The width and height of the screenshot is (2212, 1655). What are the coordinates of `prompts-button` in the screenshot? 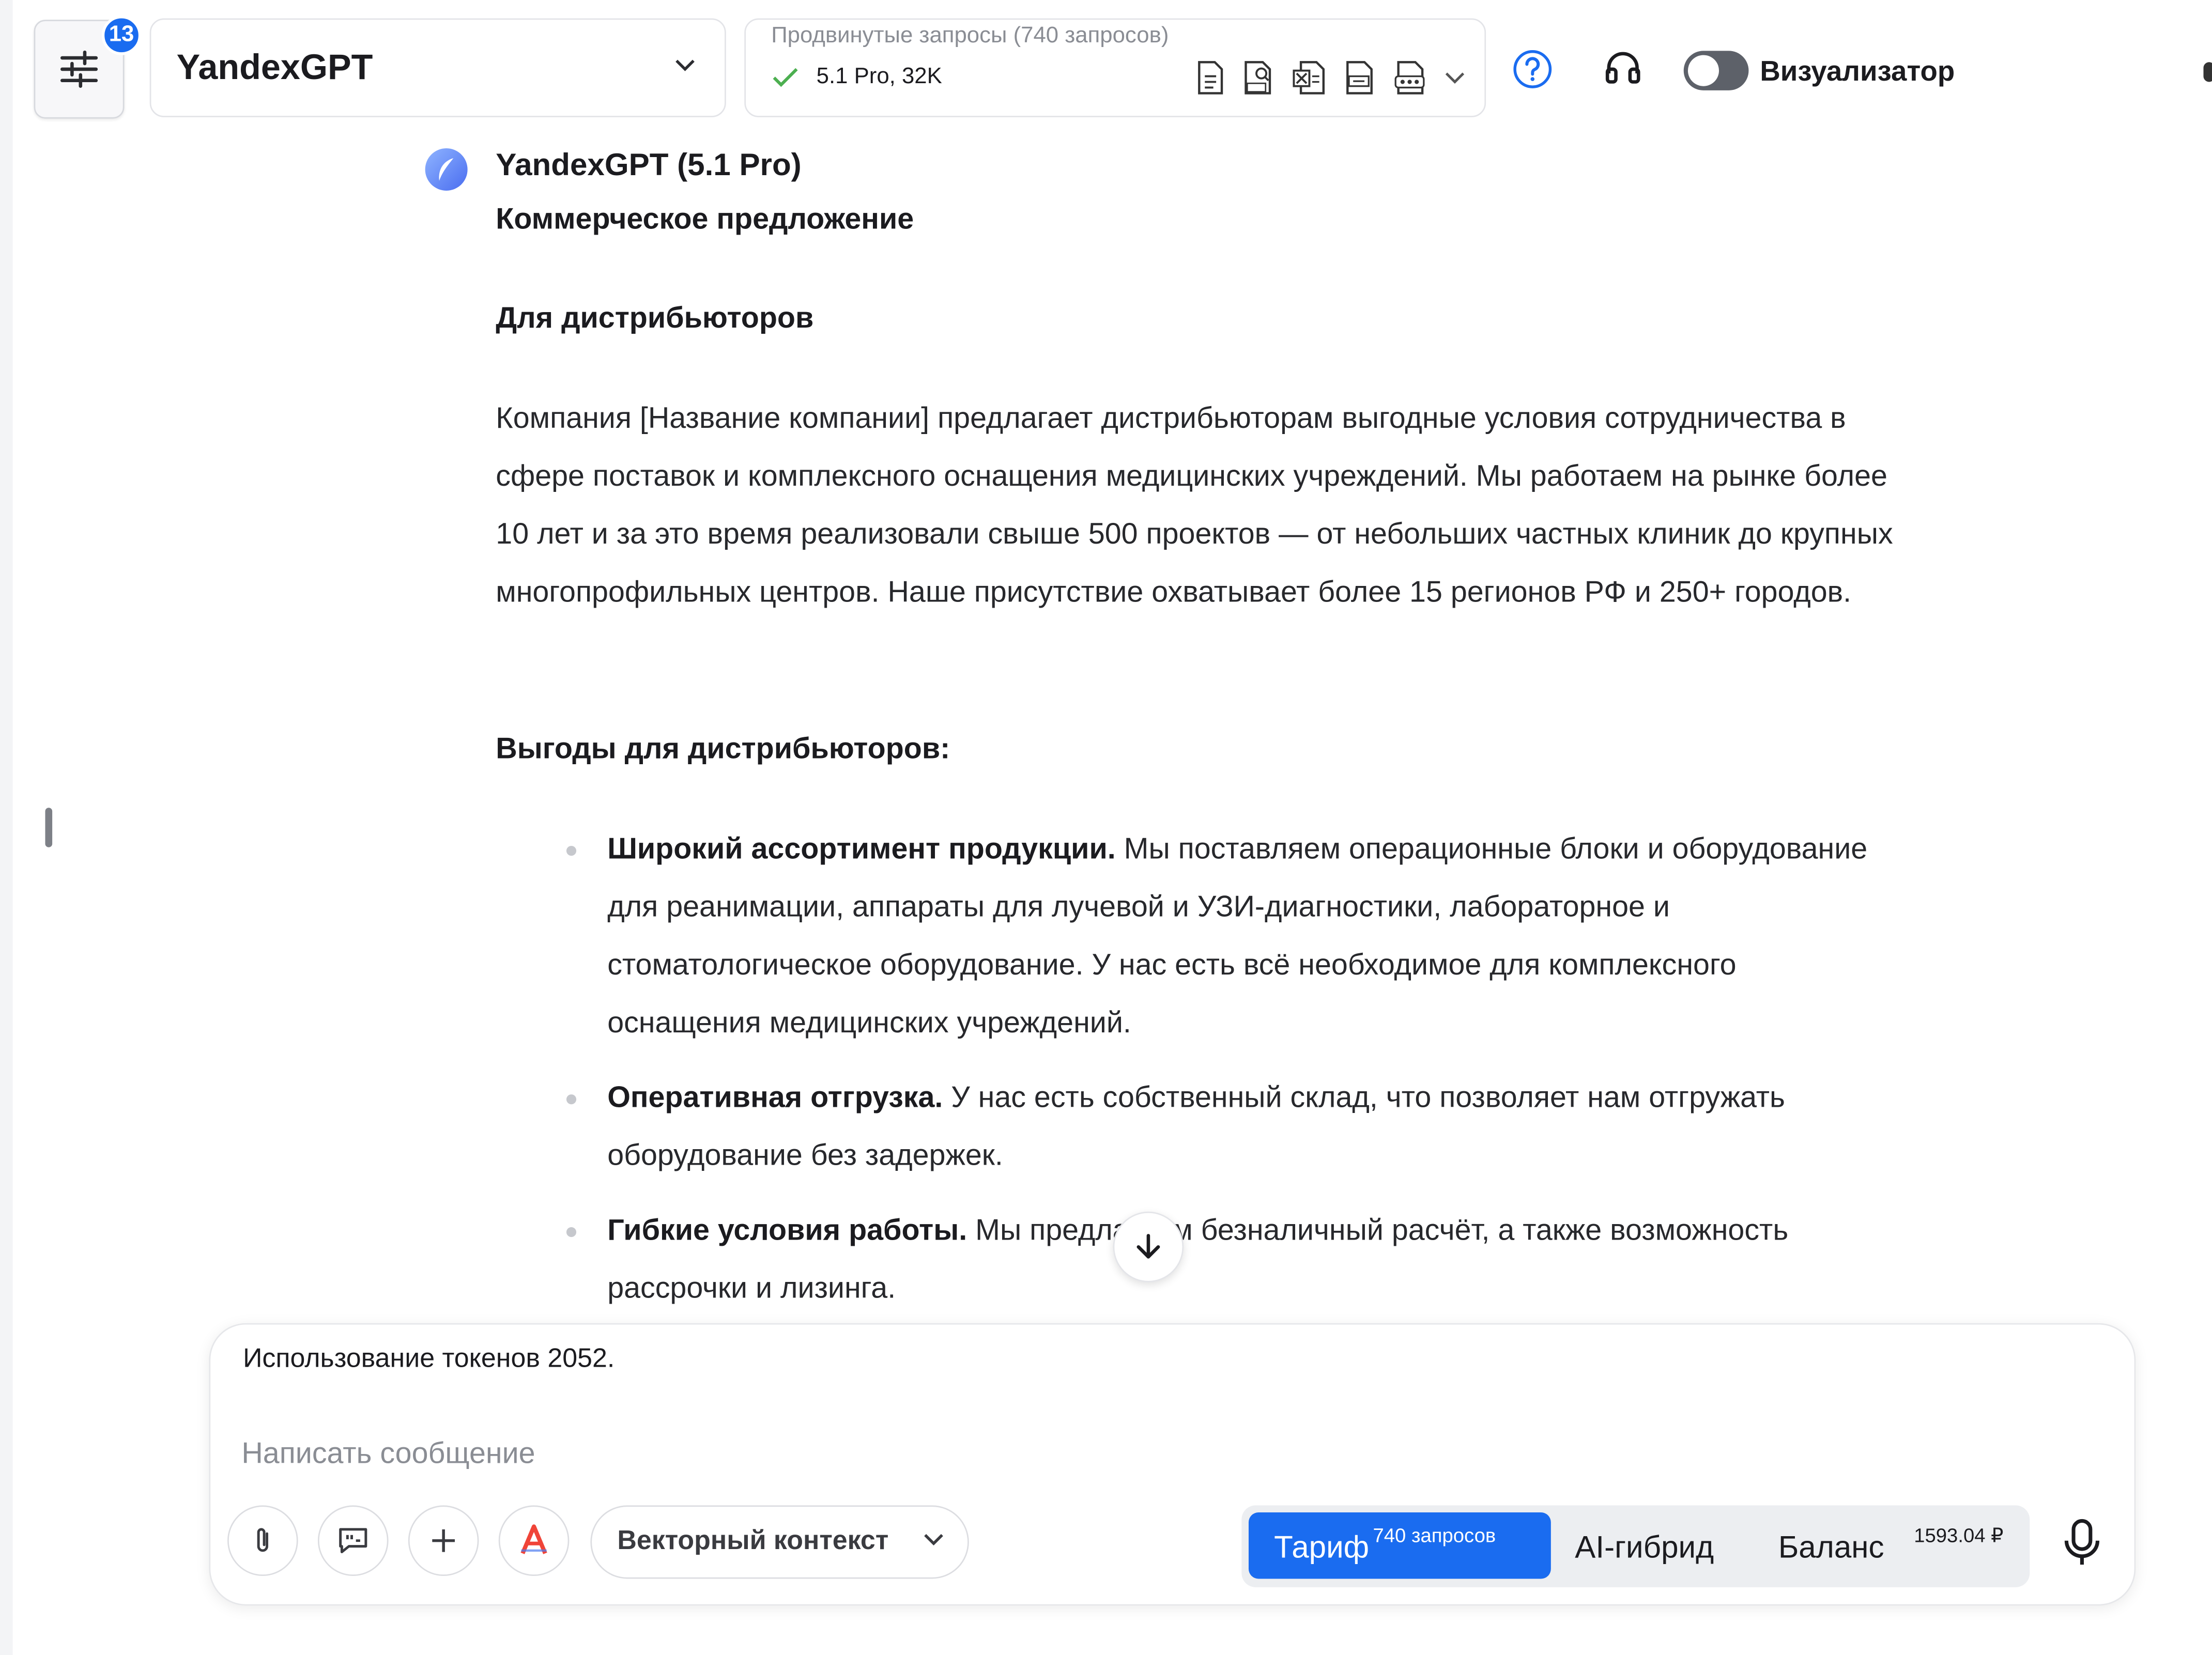 It's located at (353, 1540).